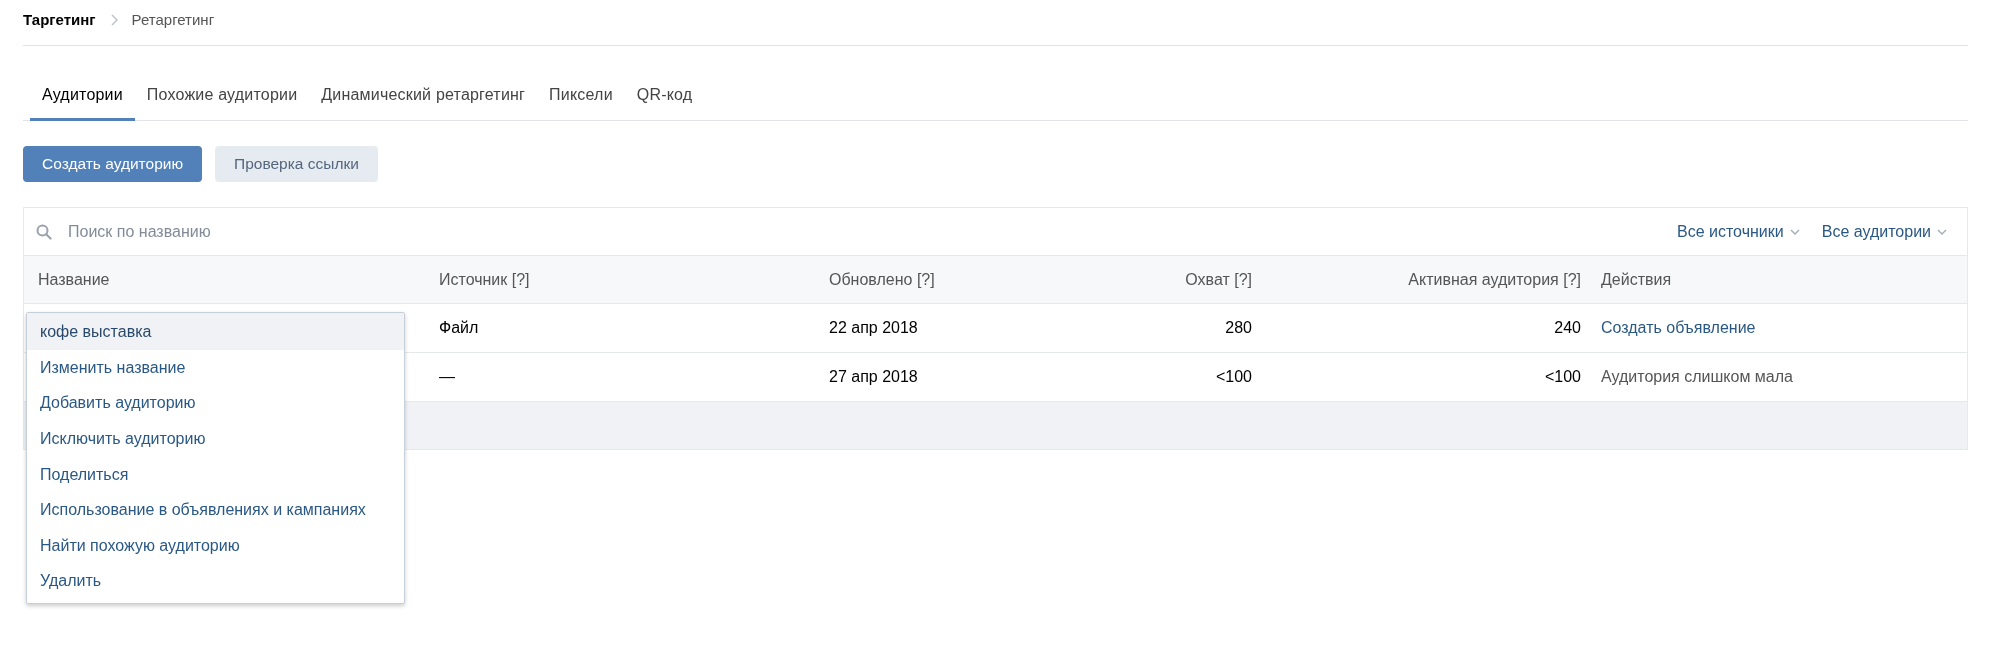  I want to click on filter-dropdown: Все аудитории, so click(1884, 231).